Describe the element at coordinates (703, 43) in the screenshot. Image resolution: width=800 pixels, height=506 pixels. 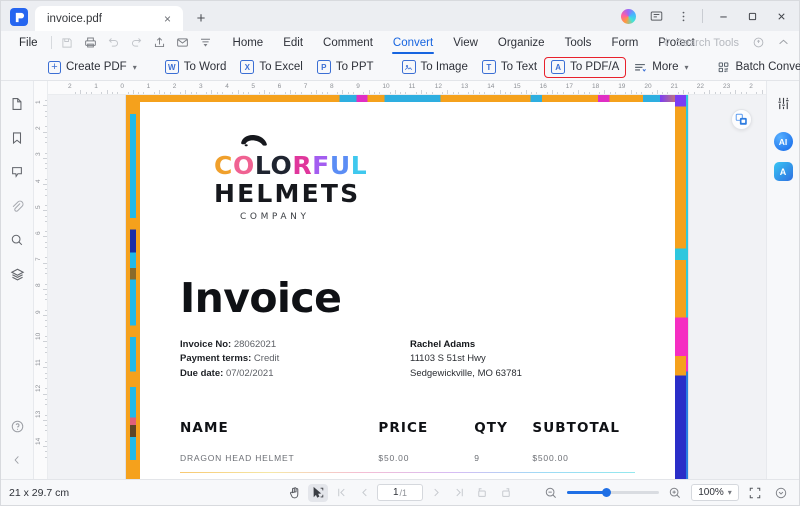
I see `search-tools-button: Search Tools` at that location.